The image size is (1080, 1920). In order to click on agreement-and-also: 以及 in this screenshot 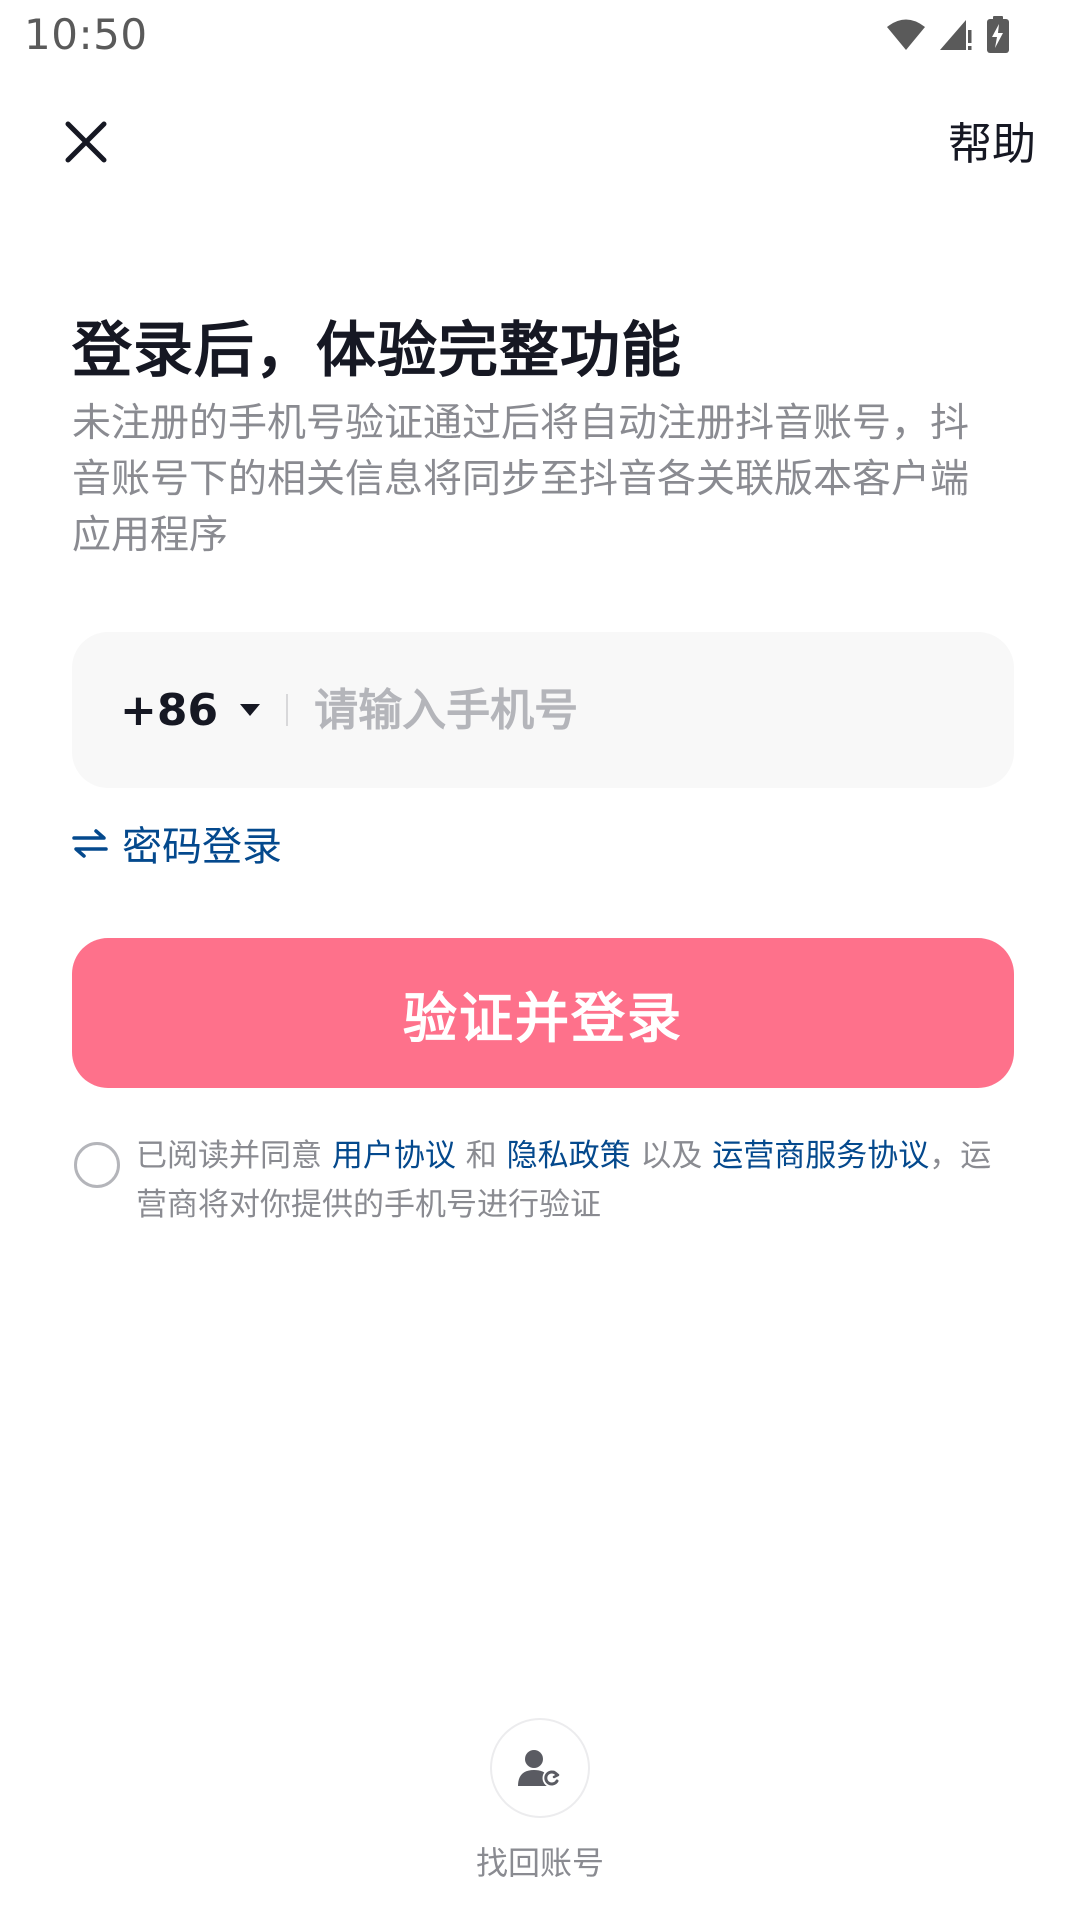, I will do `click(671, 1156)`.